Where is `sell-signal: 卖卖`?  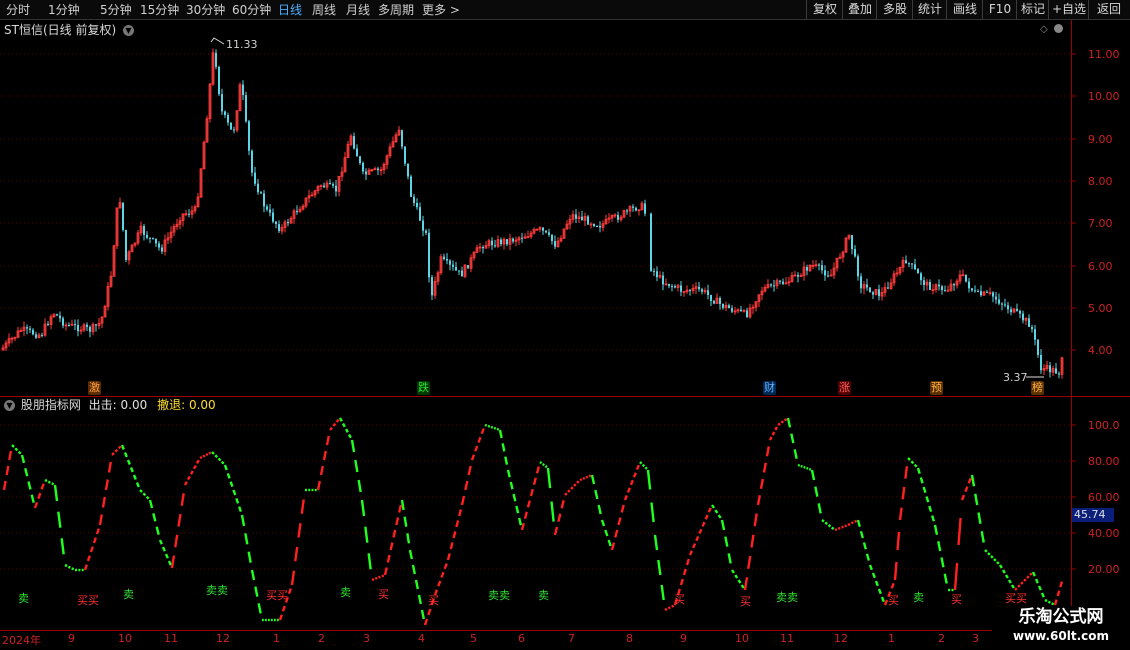 sell-signal: 卖卖 is located at coordinates (787, 597).